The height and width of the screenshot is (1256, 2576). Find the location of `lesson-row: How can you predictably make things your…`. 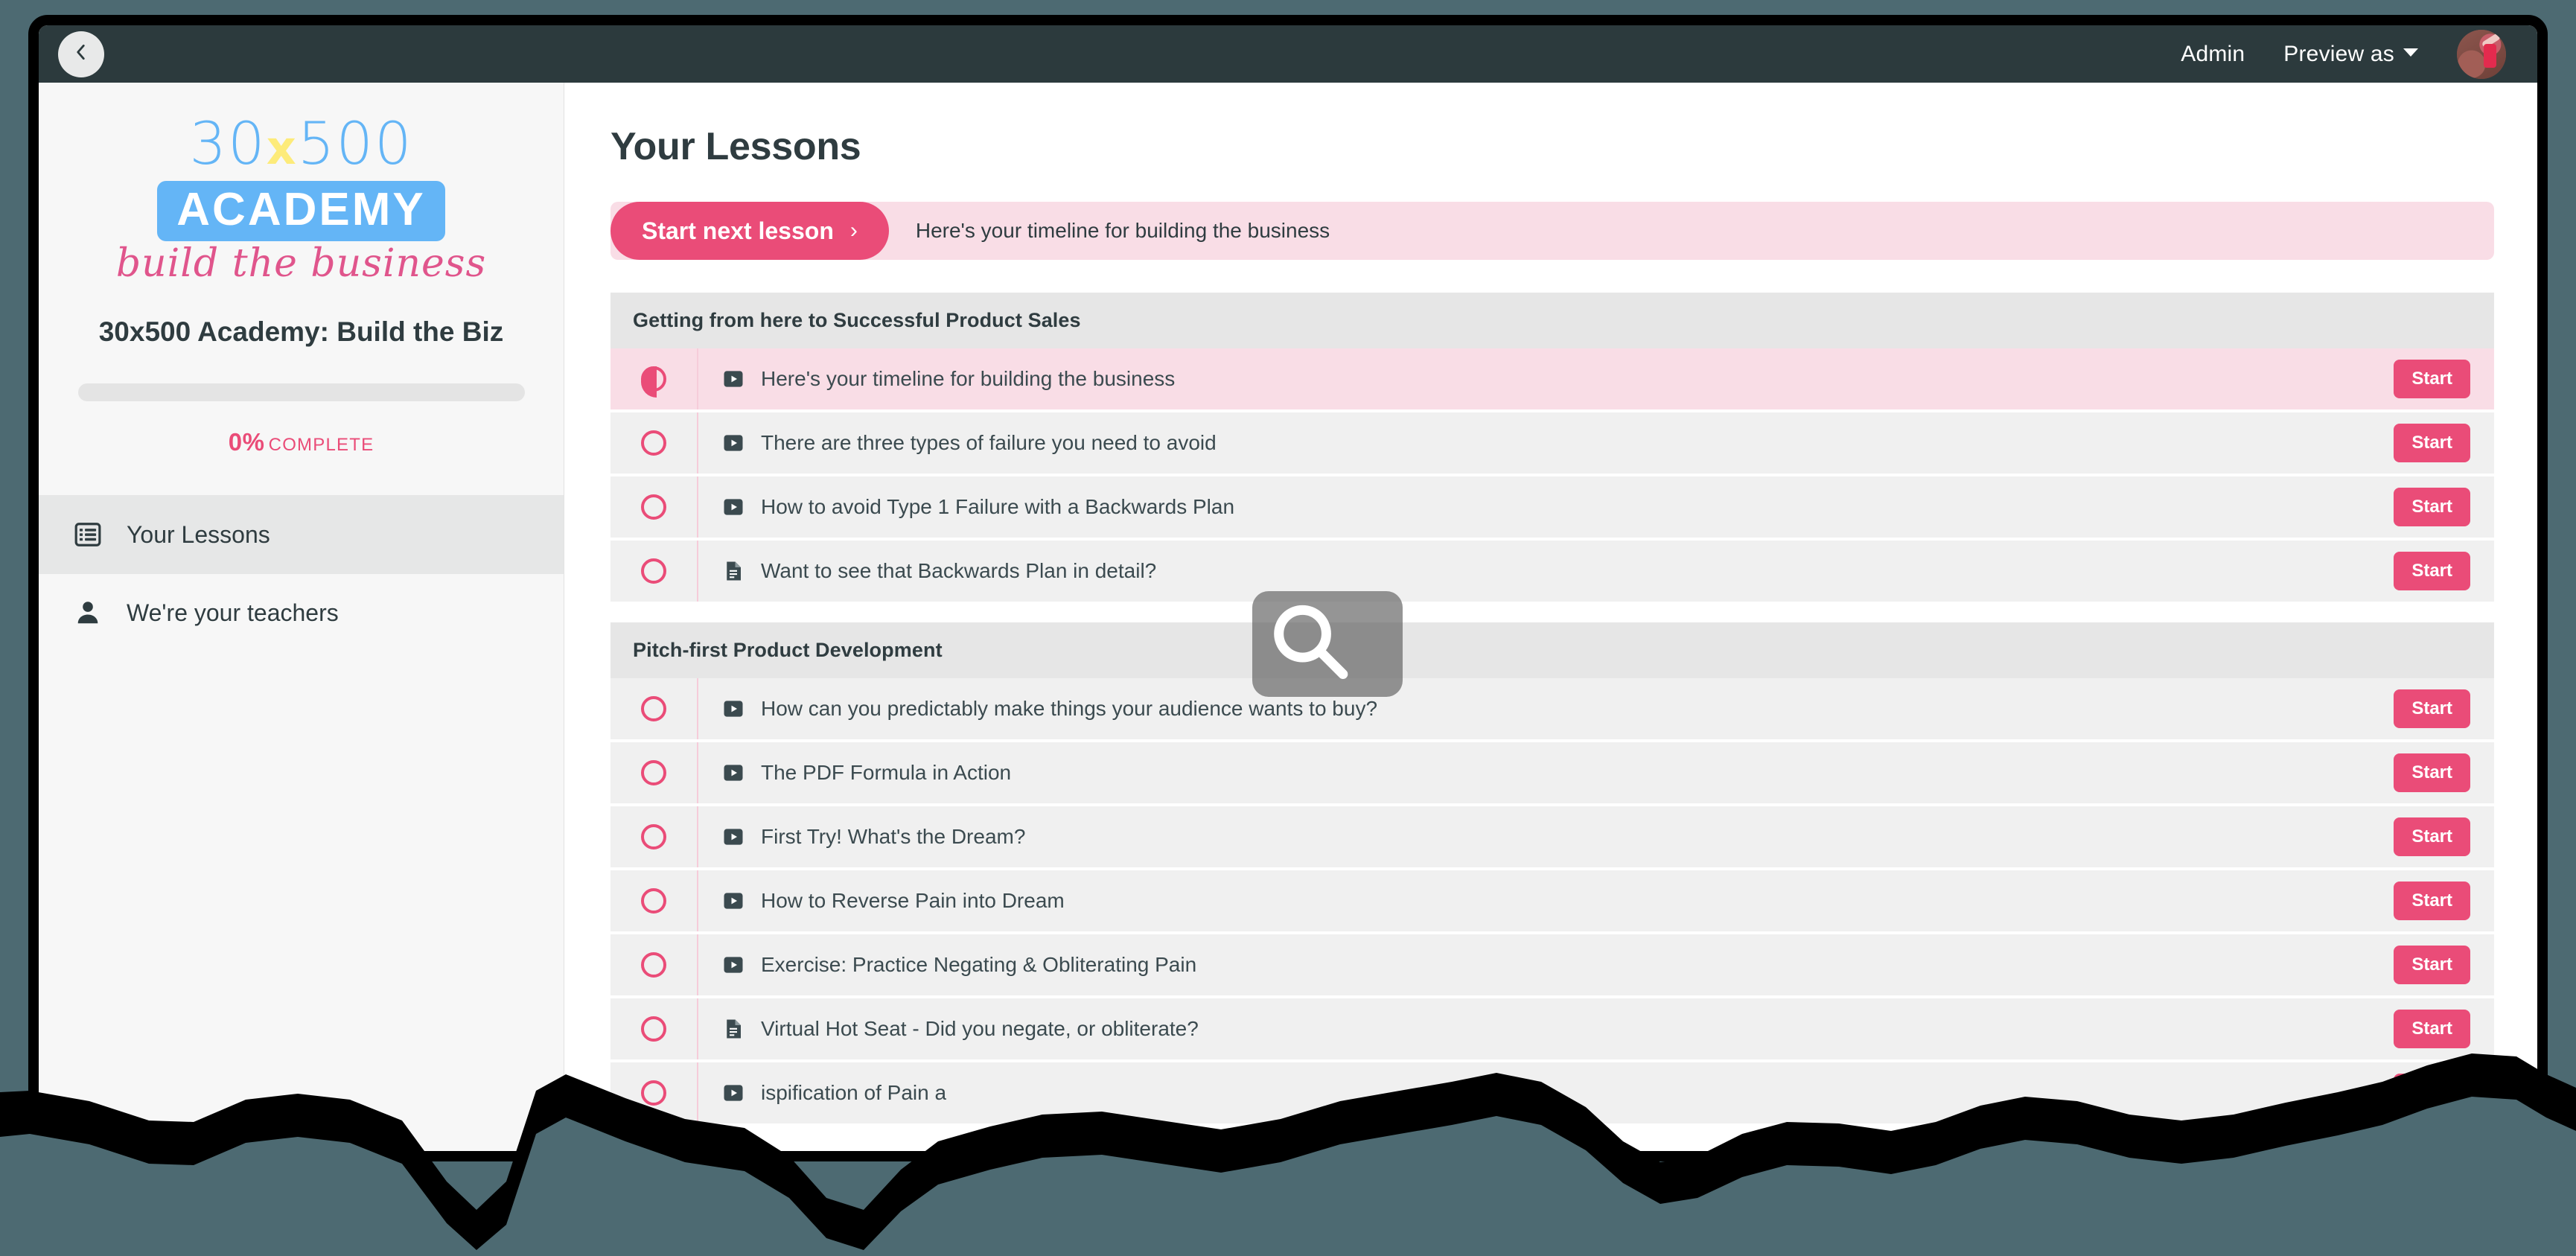

lesson-row: How can you predictably make things your… is located at coordinates (1552, 710).